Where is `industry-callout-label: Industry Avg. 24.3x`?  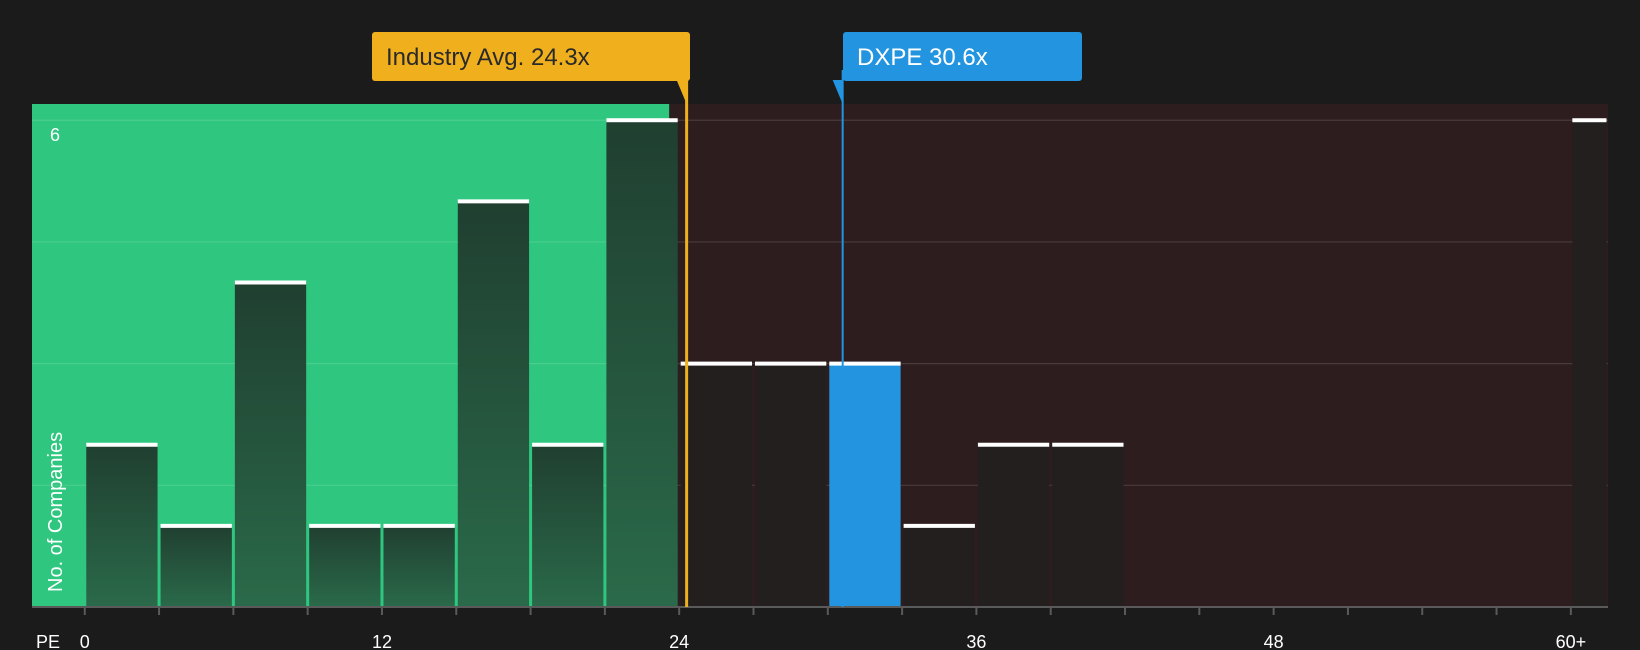
industry-callout-label: Industry Avg. 24.3x is located at coordinates (488, 57).